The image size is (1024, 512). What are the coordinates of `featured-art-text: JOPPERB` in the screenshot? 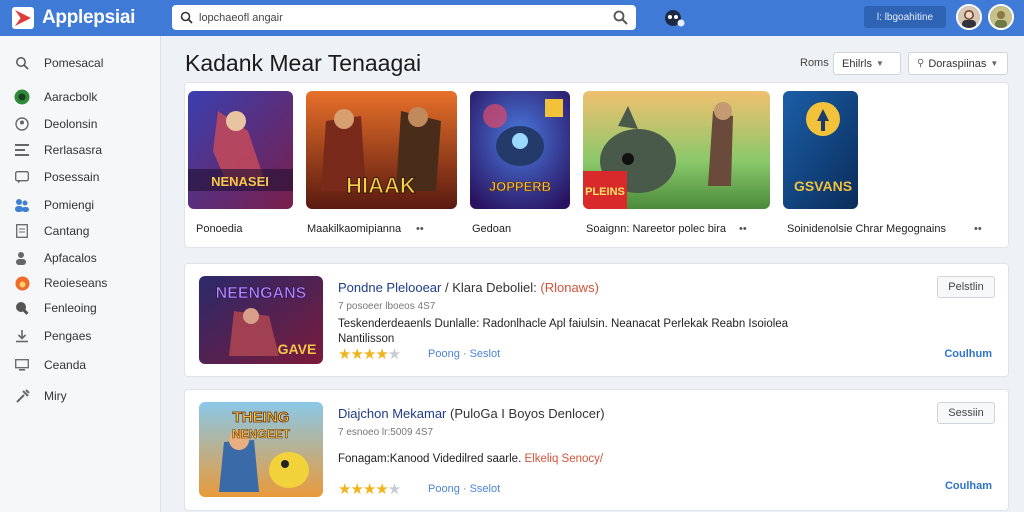 It's located at (520, 186).